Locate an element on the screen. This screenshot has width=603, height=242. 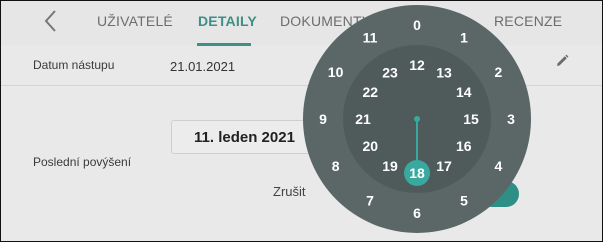
hour-inner-20: 20 is located at coordinates (370, 146).